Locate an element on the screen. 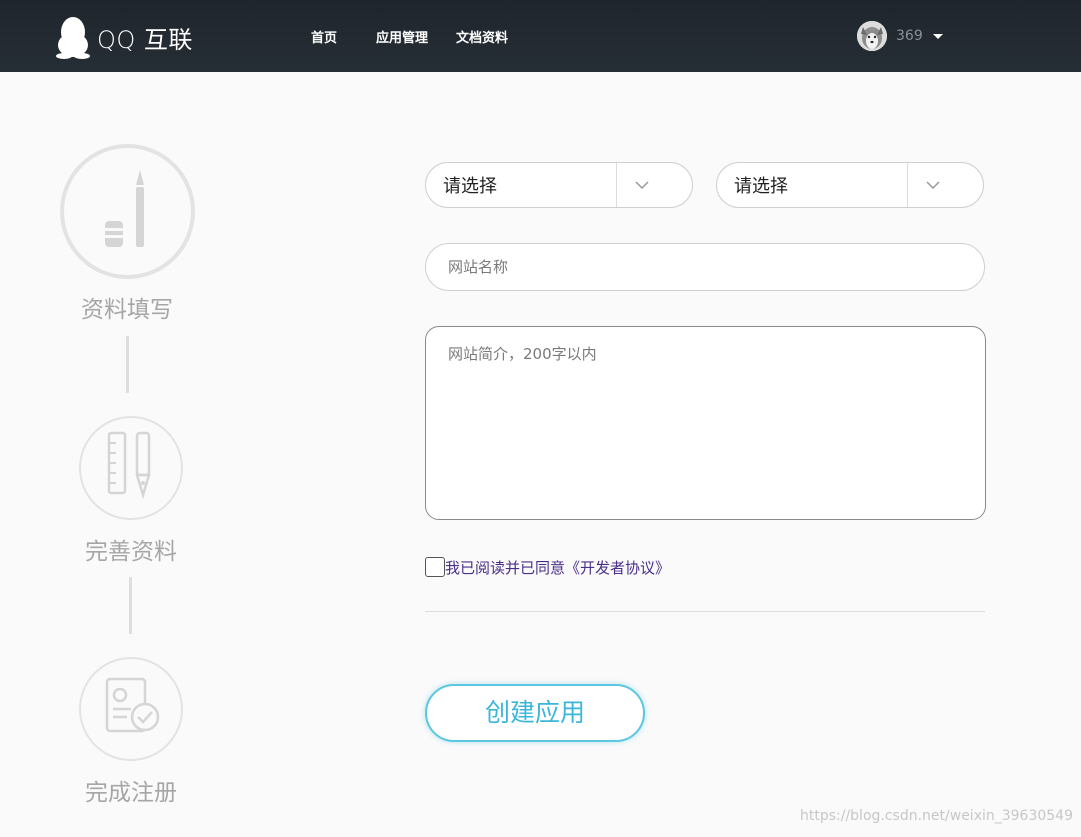  penguin-icon is located at coordinates (73, 37).